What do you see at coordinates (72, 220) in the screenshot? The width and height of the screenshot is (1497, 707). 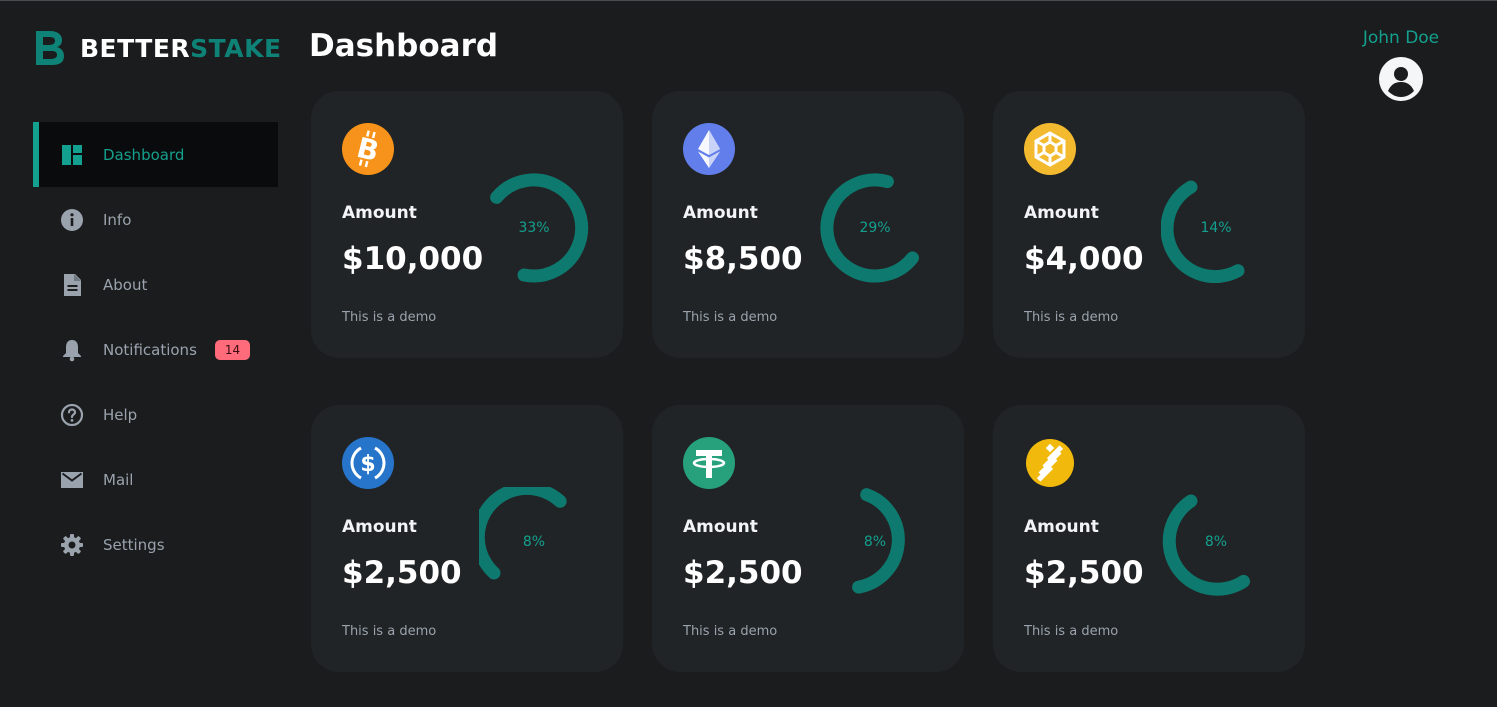 I see `info-icon` at bounding box center [72, 220].